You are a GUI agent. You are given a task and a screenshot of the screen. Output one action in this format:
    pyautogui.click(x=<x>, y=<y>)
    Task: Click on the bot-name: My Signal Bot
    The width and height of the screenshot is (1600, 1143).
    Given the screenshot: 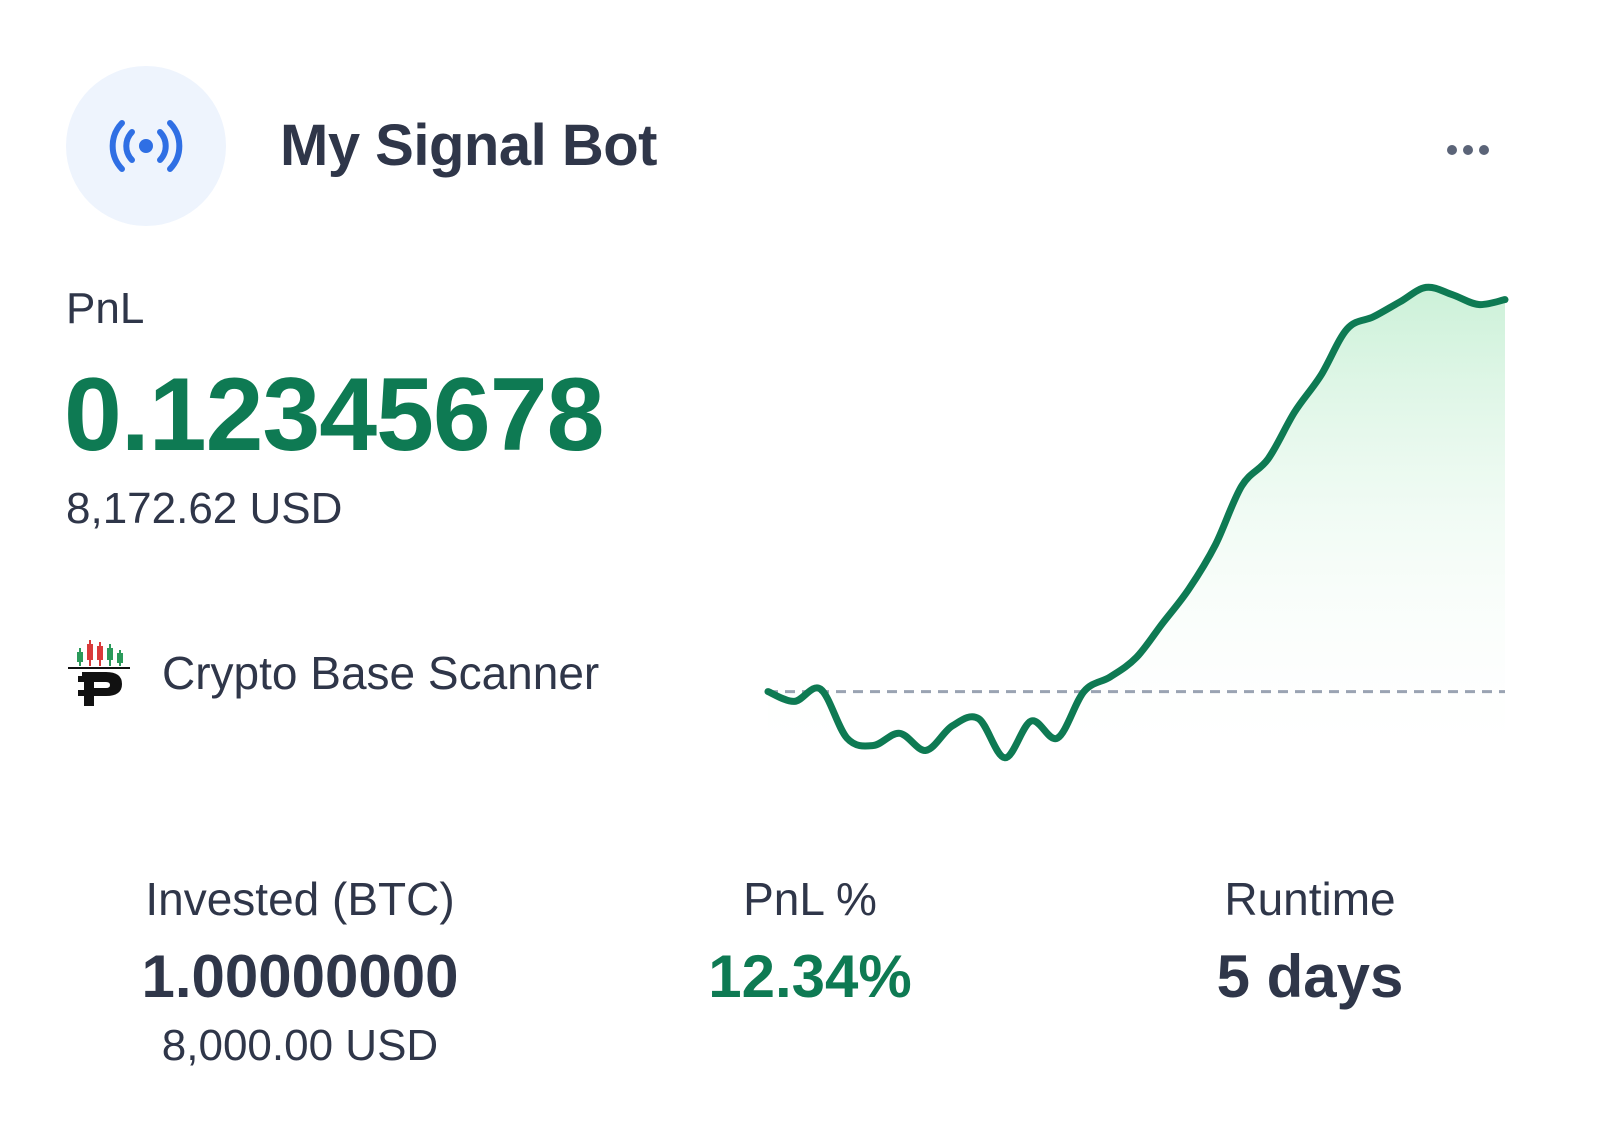 What is the action you would take?
    pyautogui.click(x=468, y=145)
    